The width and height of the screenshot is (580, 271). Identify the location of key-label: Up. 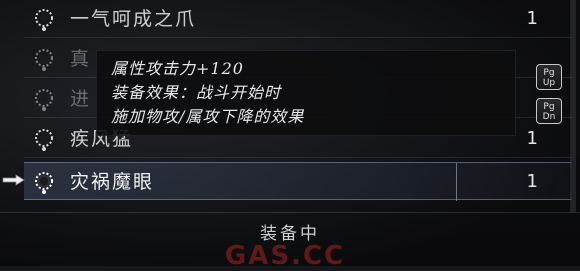
(549, 83).